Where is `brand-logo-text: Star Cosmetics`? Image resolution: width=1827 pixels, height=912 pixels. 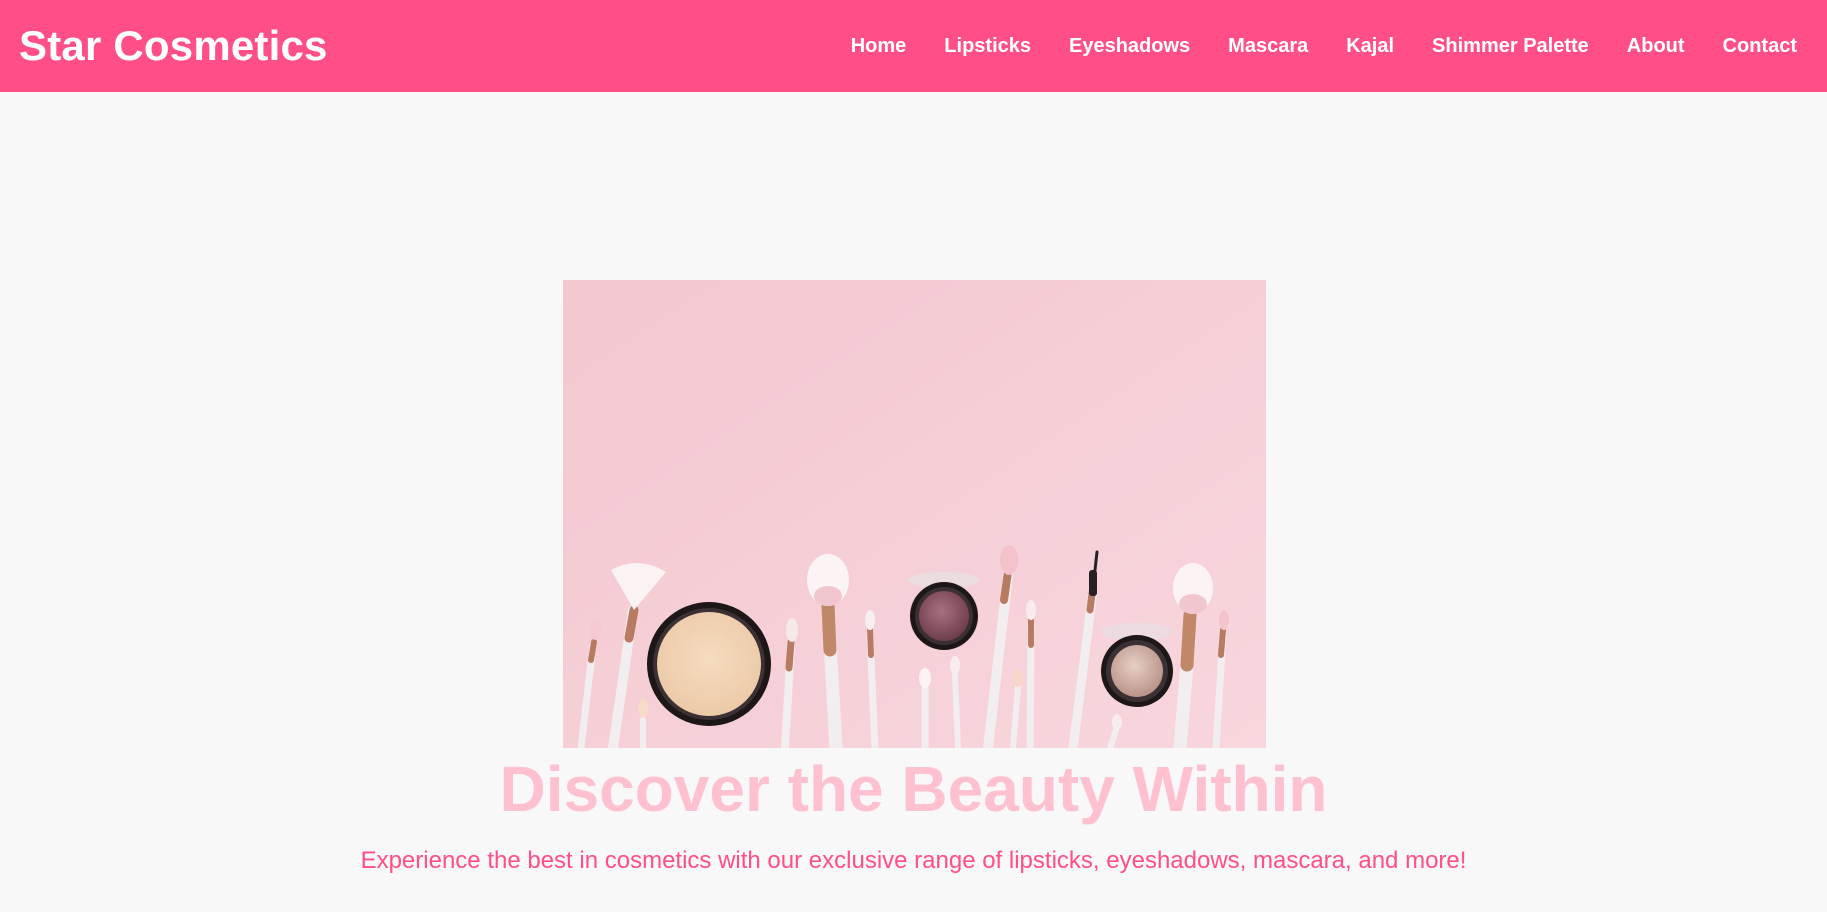
brand-logo-text: Star Cosmetics is located at coordinates (173, 46).